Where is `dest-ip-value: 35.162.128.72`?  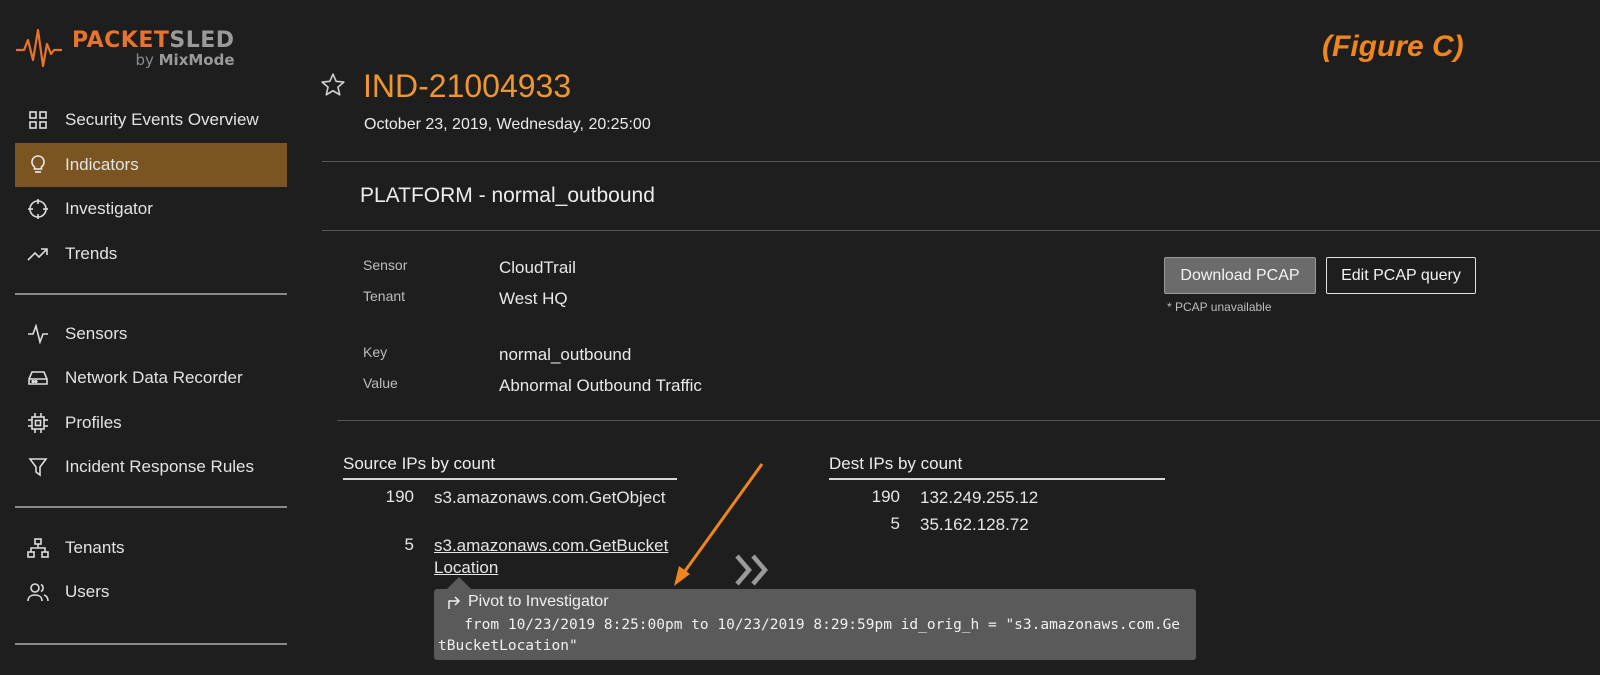 dest-ip-value: 35.162.128.72 is located at coordinates (974, 525).